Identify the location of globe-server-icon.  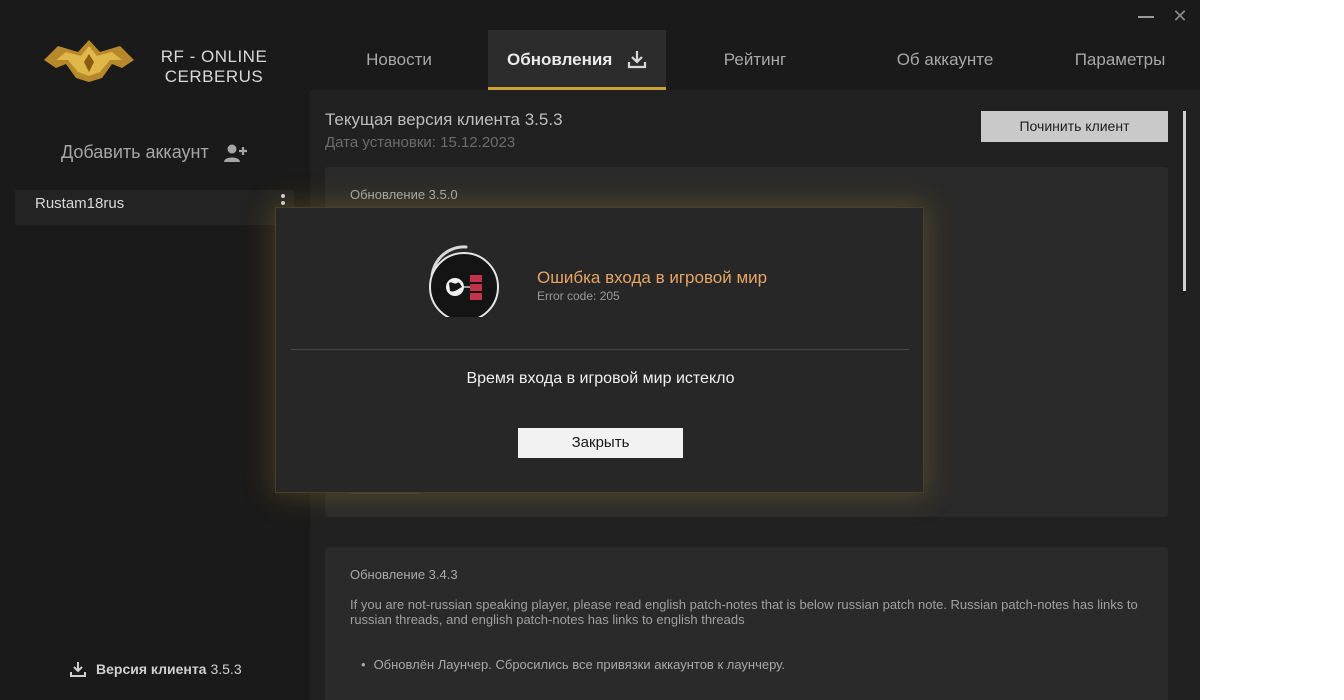
(464, 281).